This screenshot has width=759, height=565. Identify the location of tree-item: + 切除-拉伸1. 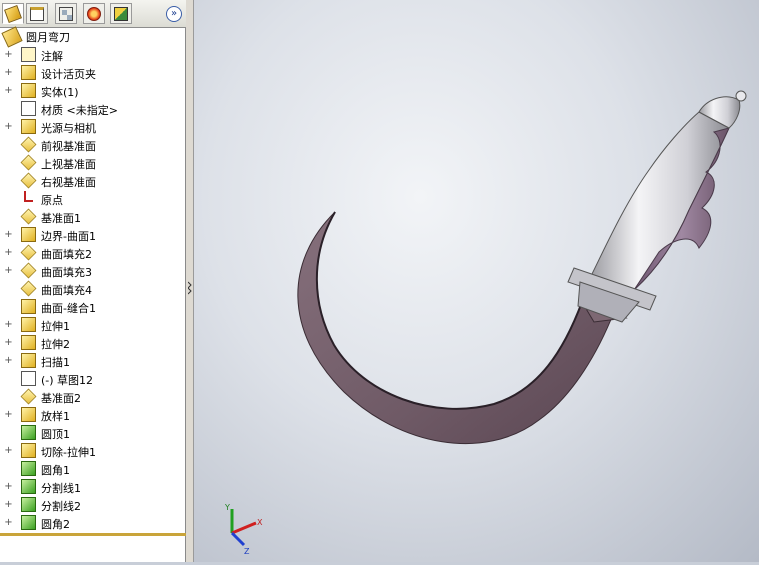
(92, 451).